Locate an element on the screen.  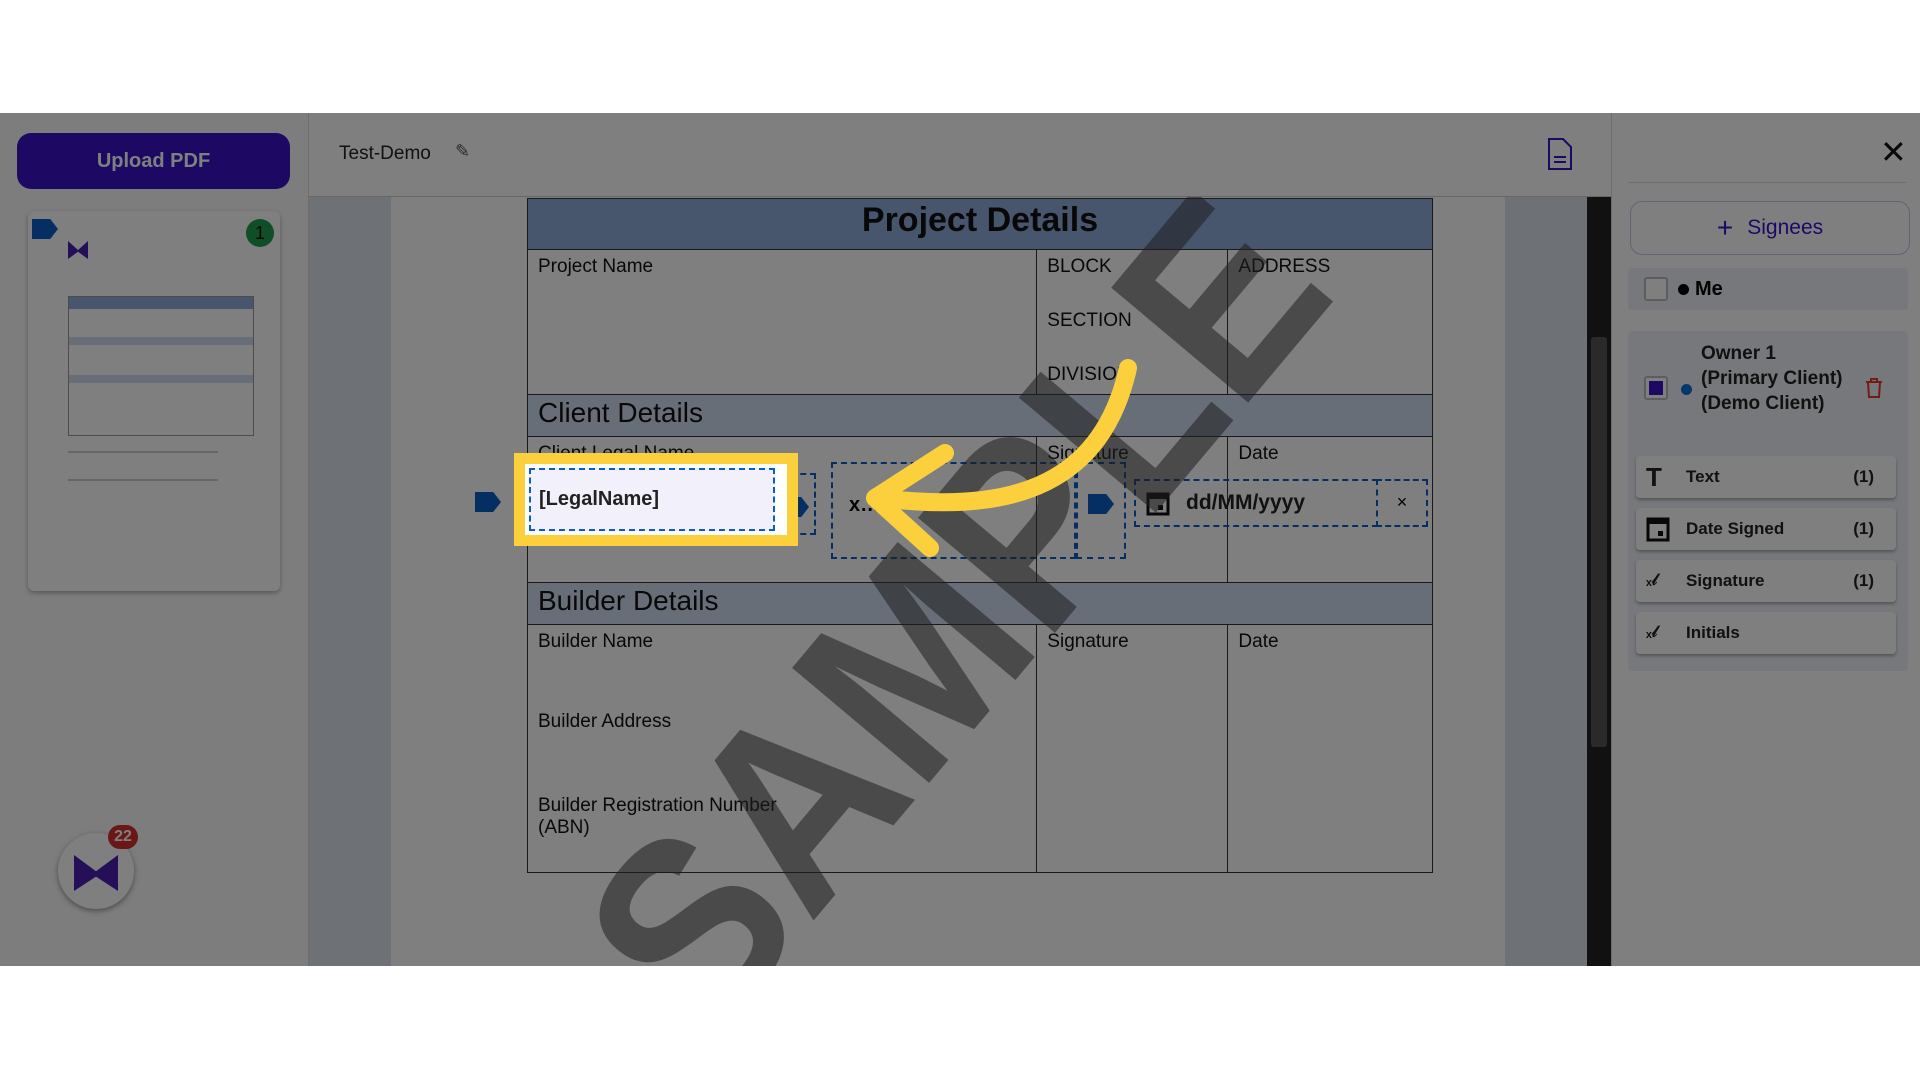
left-sidebar: Upload PDF 1 22 is located at coordinates (154, 539).